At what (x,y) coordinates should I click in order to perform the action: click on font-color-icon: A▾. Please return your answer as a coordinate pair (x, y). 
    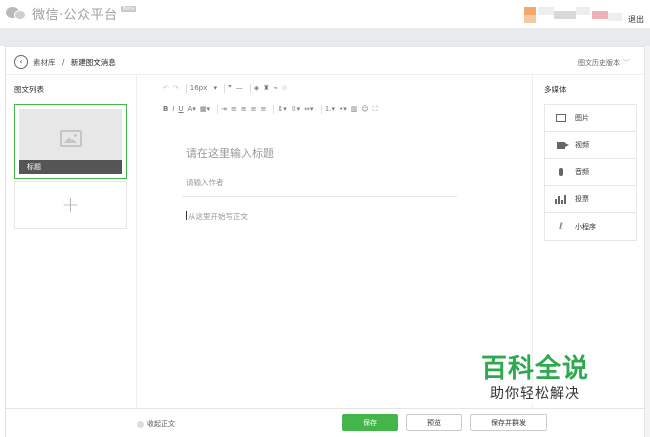
    Looking at the image, I should click on (192, 109).